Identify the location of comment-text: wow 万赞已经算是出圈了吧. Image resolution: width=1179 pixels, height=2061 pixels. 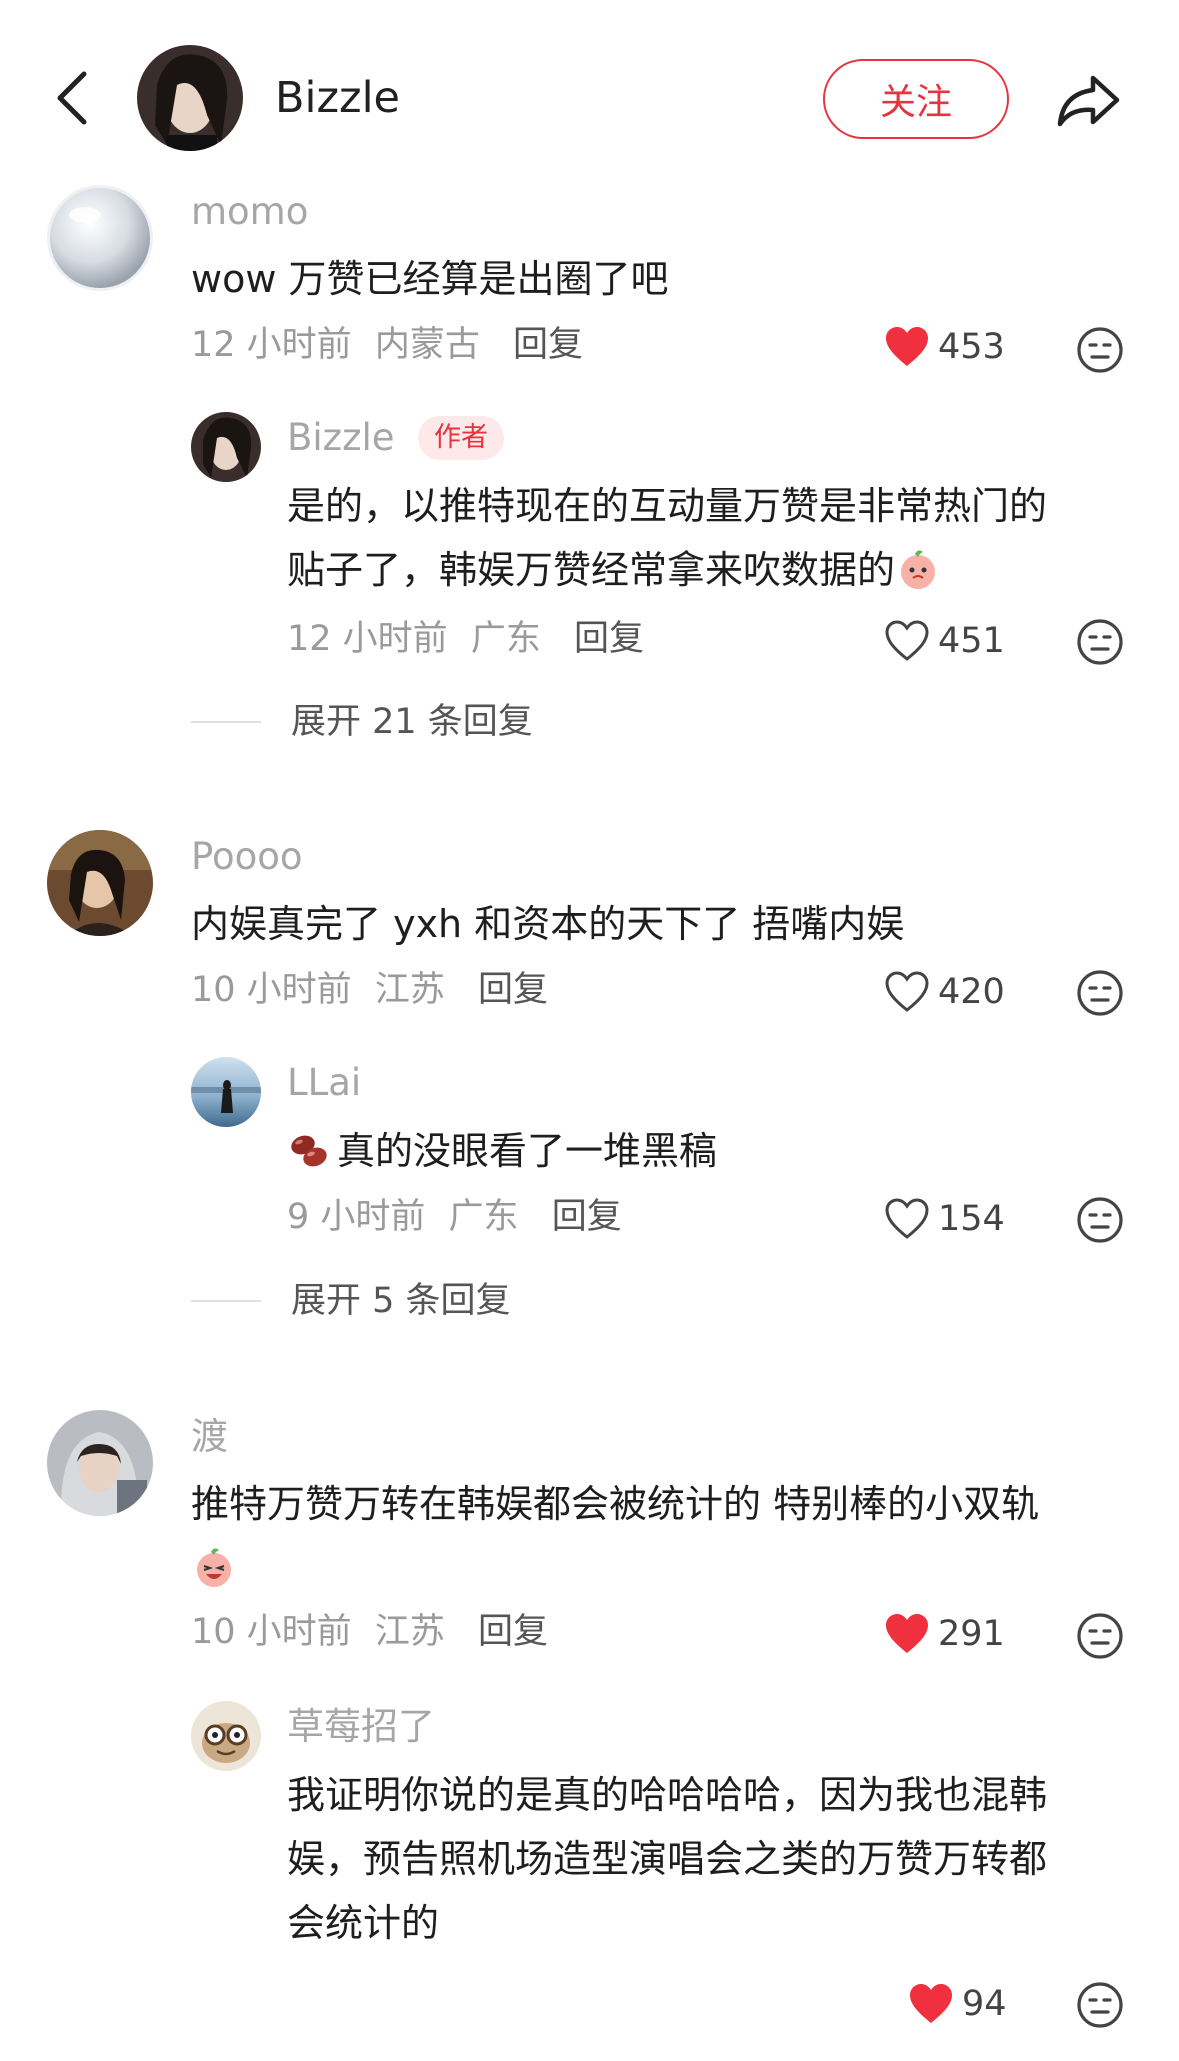
(430, 279).